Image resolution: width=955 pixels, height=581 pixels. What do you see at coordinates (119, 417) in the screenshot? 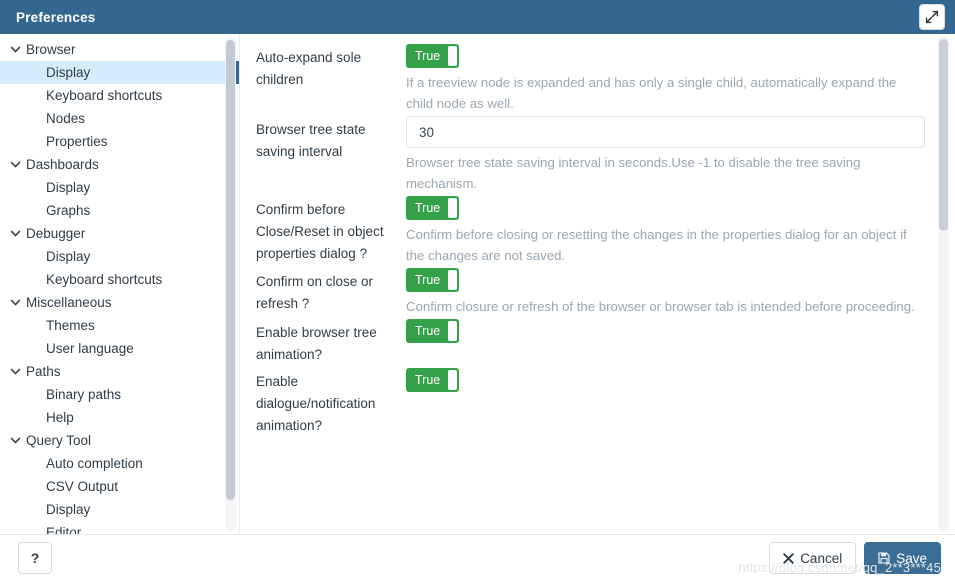
I see `sidebar-item-help: Help` at bounding box center [119, 417].